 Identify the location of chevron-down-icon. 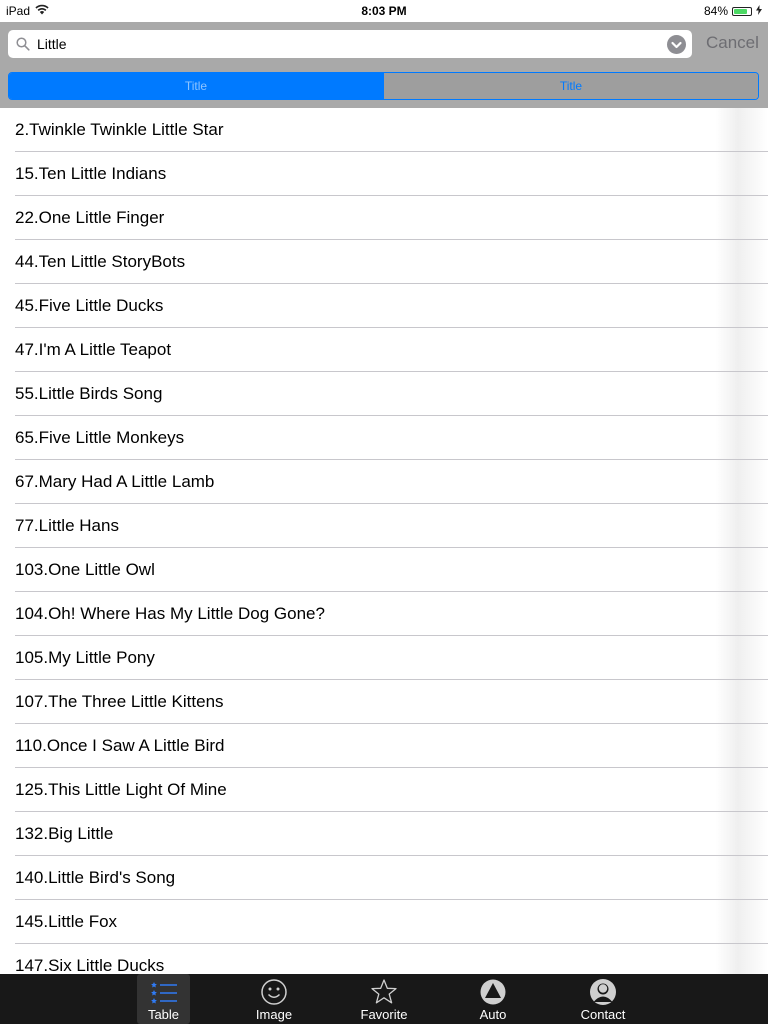
(676, 45).